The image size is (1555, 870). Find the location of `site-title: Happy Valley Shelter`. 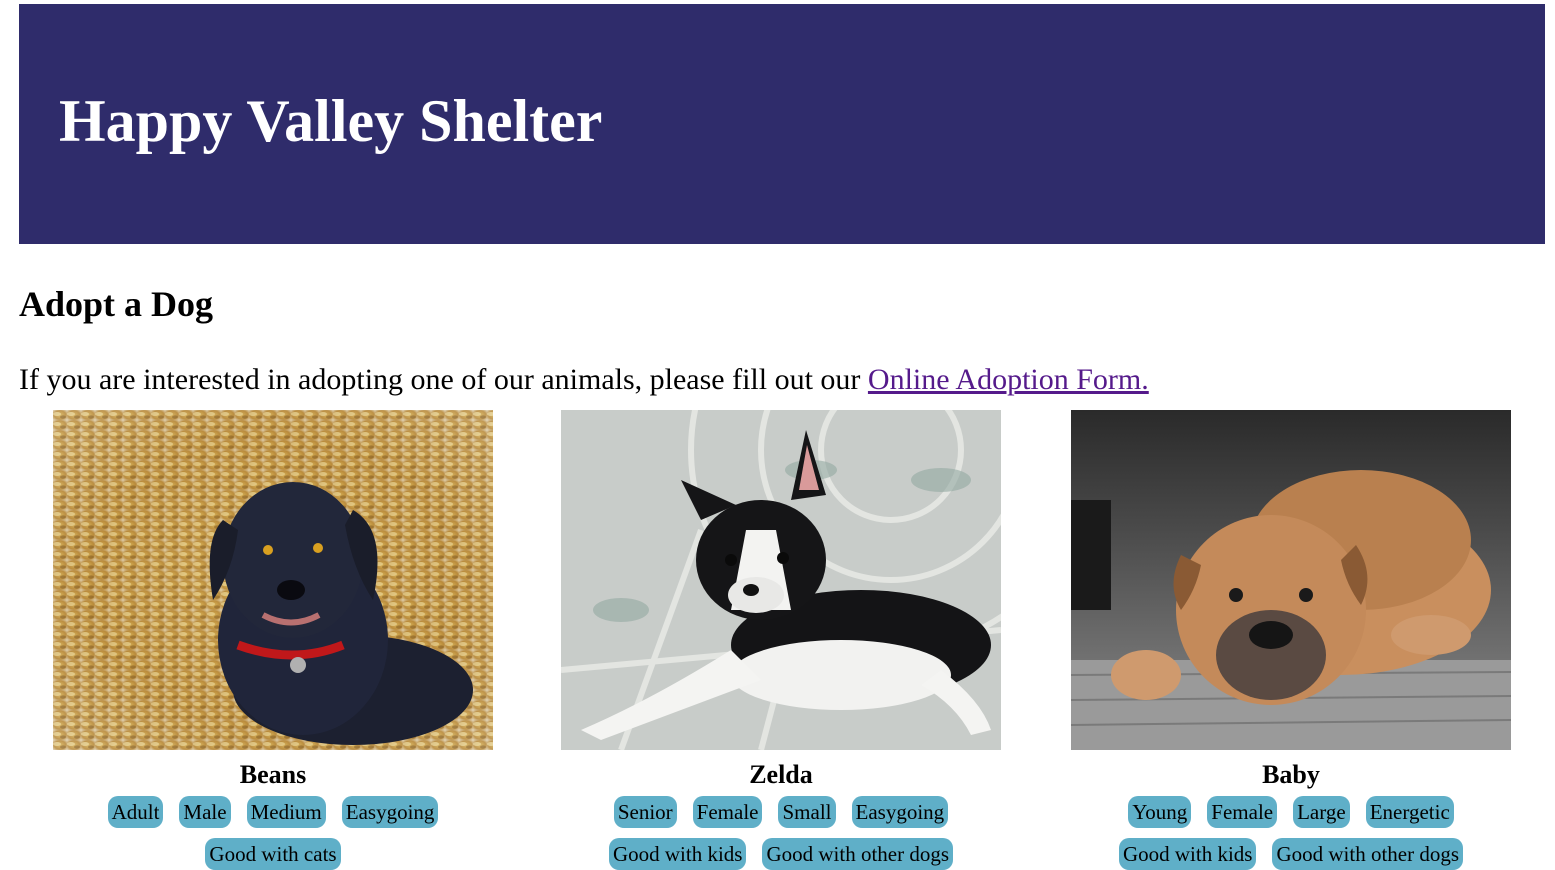

site-title: Happy Valley Shelter is located at coordinates (331, 121).